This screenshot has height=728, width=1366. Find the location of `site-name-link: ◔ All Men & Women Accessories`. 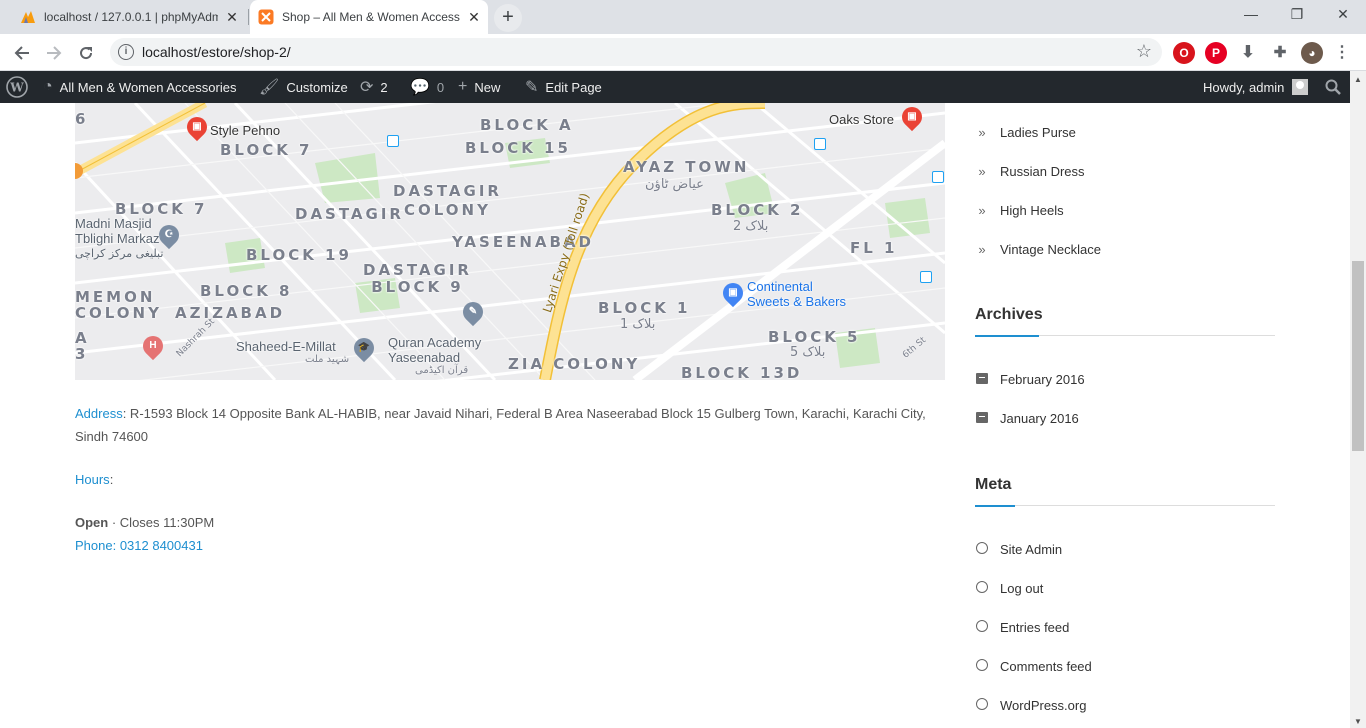

site-name-link: ◔ All Men & Women Accessories is located at coordinates (139, 87).